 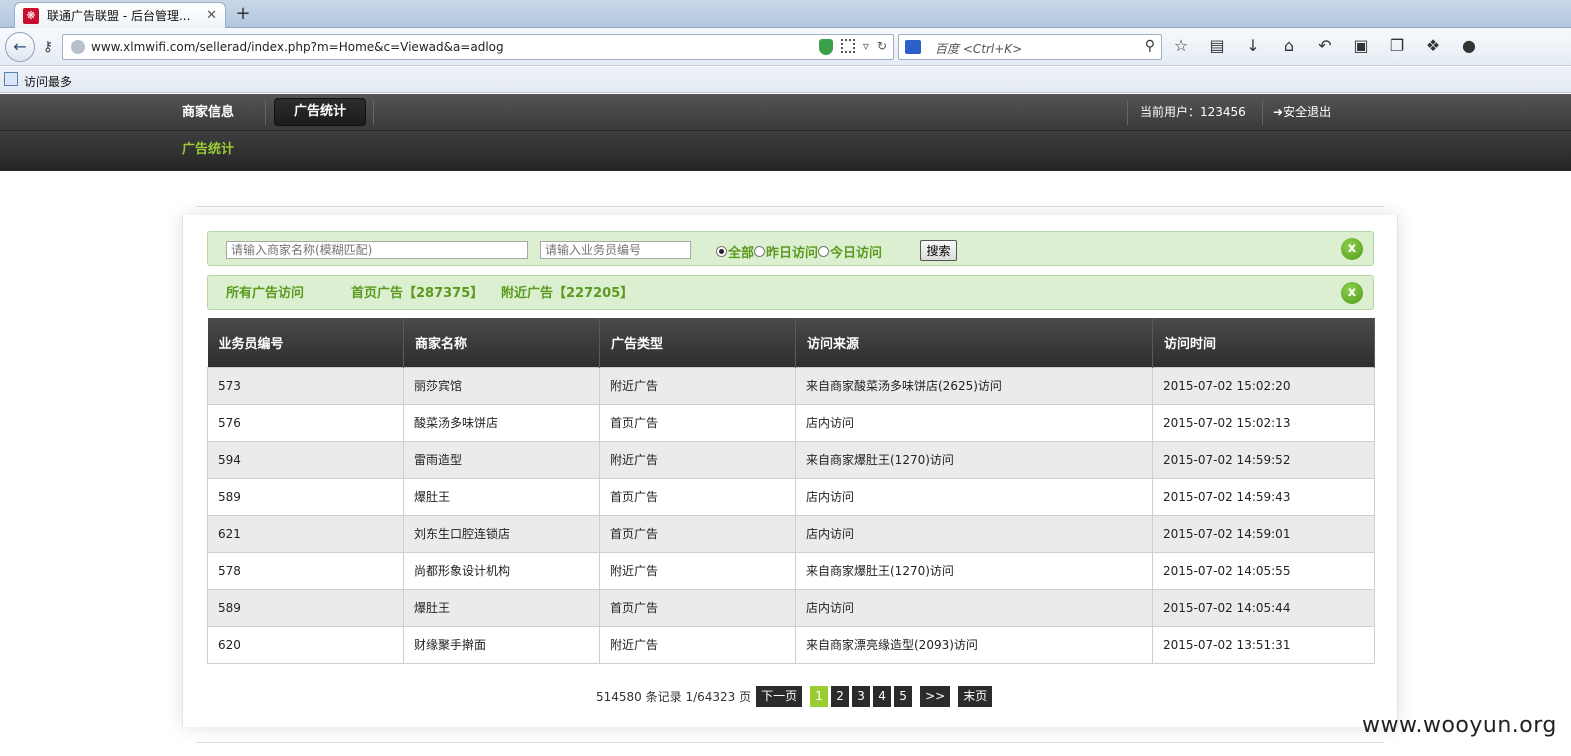 What do you see at coordinates (305, 385) in the screenshot?
I see `cell-staff-id: 573` at bounding box center [305, 385].